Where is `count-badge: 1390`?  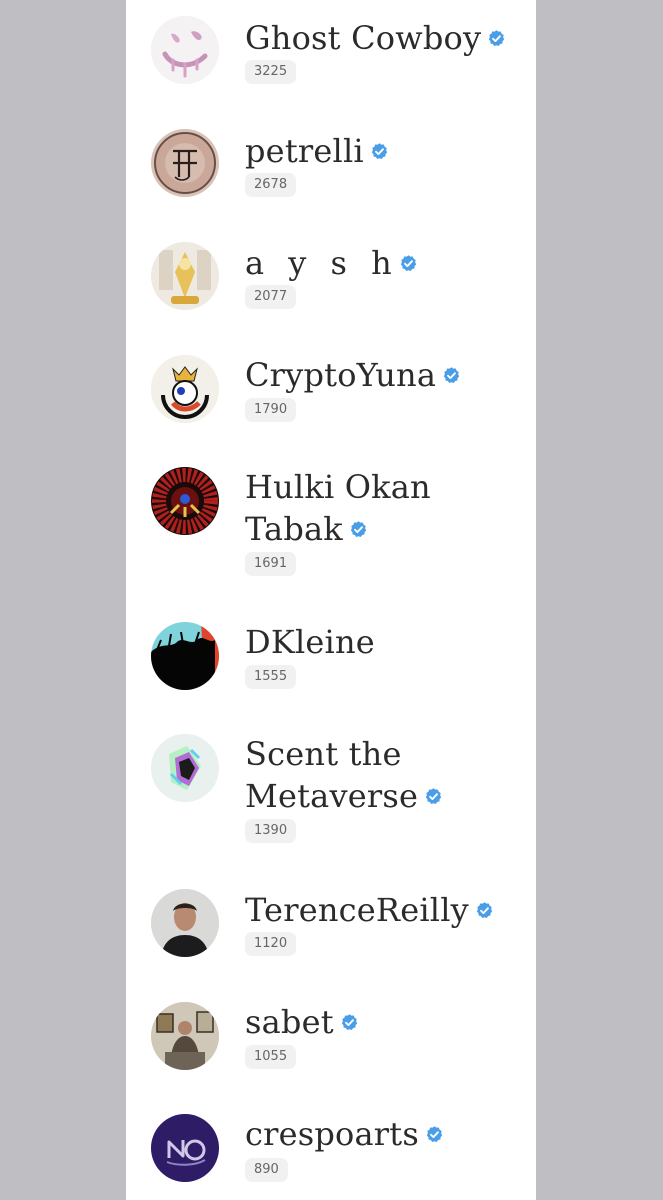 count-badge: 1390 is located at coordinates (271, 831).